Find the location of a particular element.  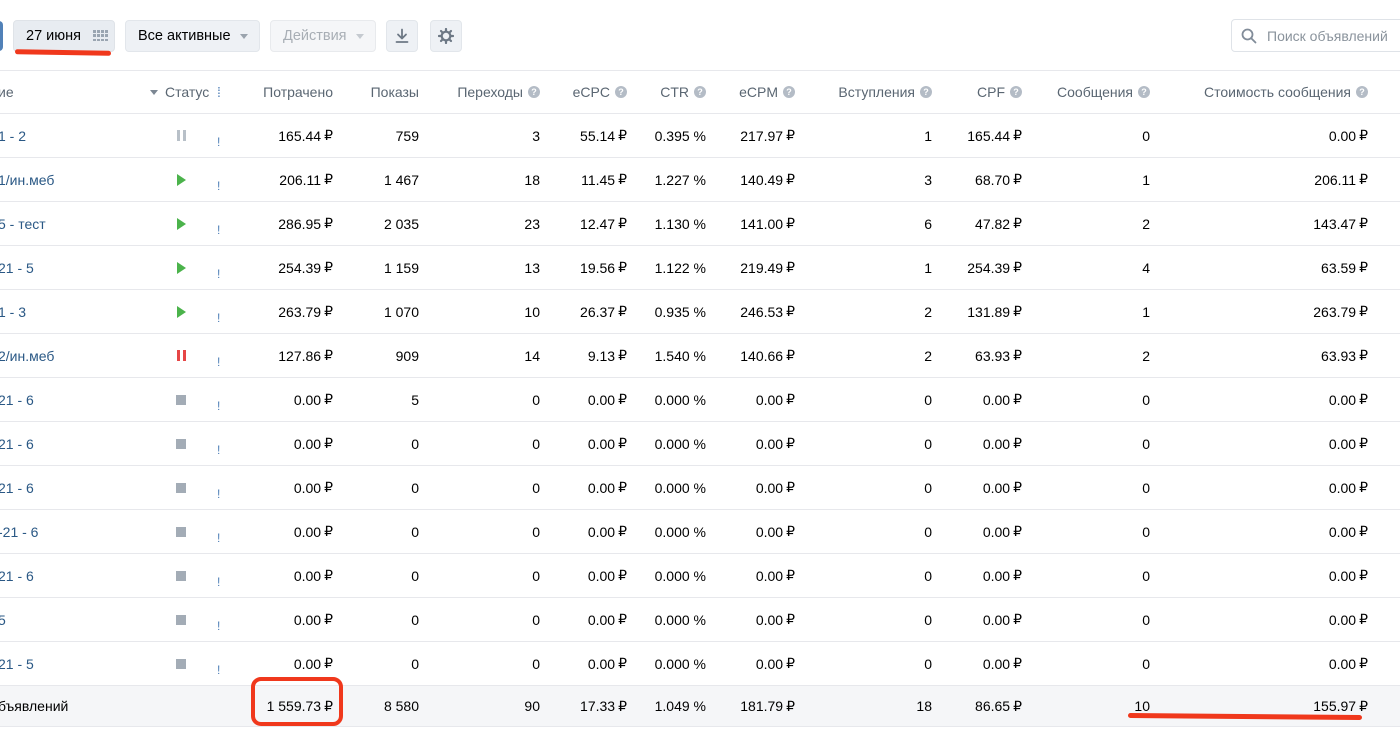

cell-ecpm: 217.97 ₽ is located at coordinates (767, 135).